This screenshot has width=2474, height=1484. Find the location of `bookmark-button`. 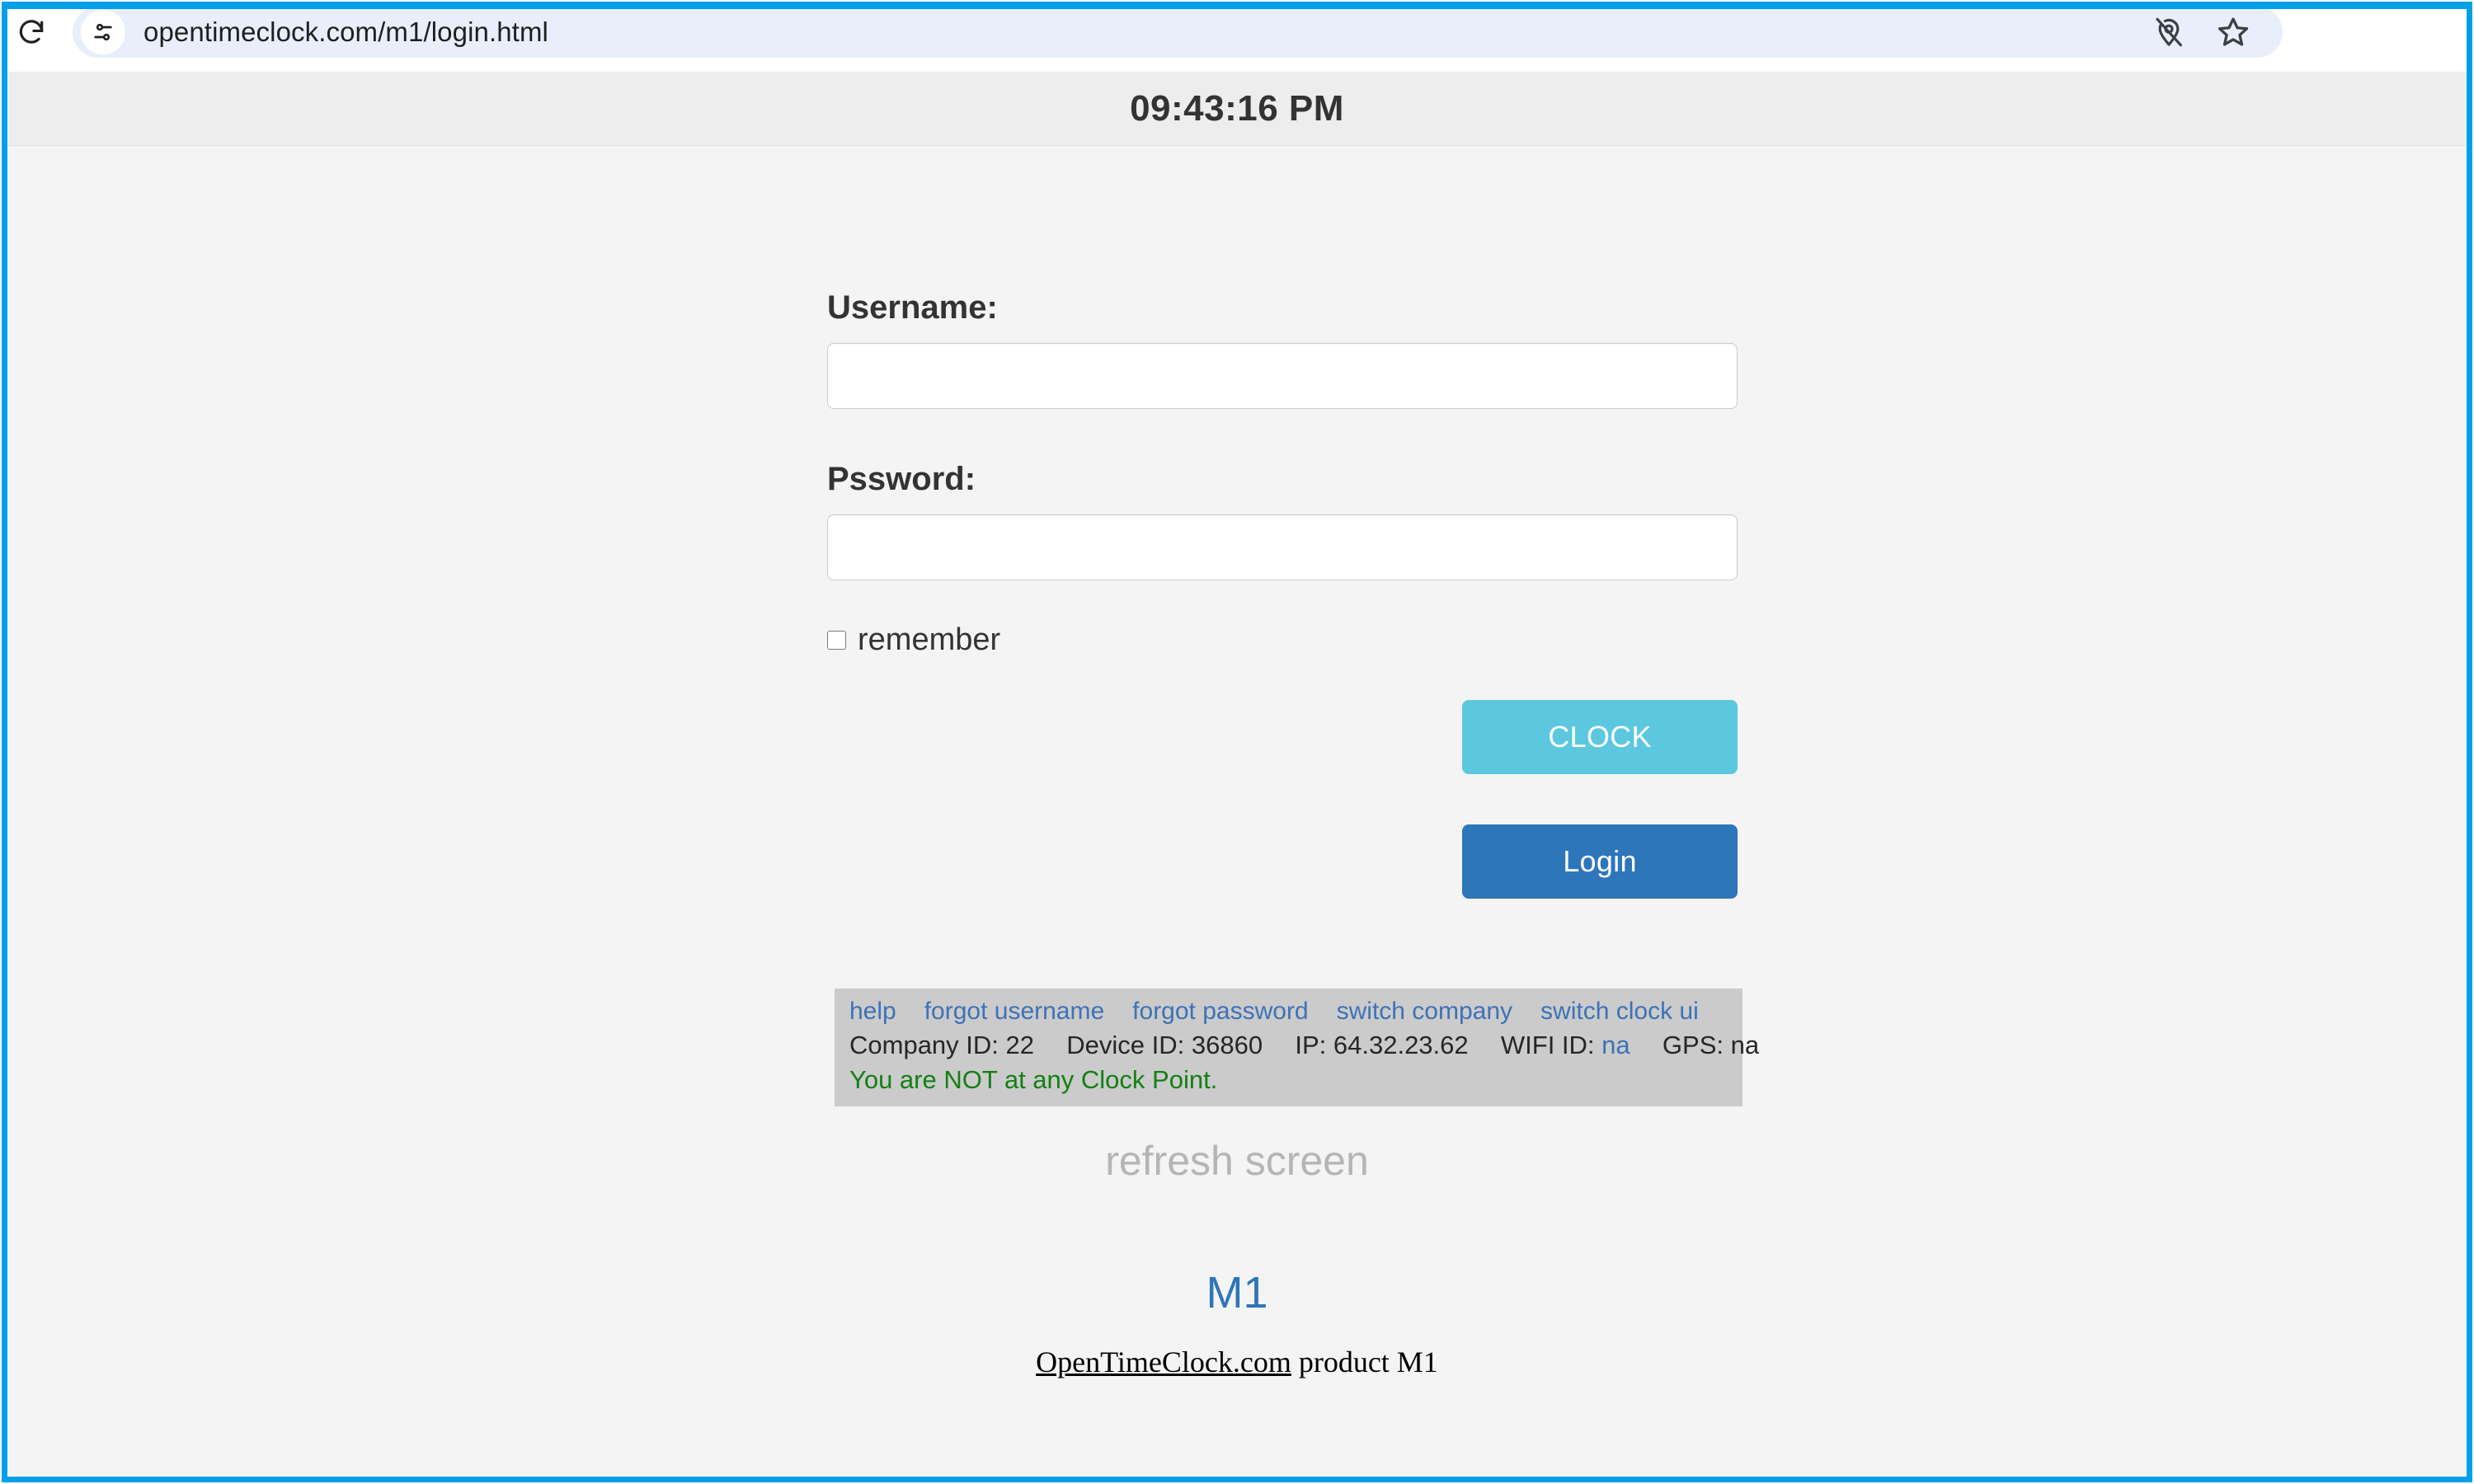

bookmark-button is located at coordinates (2233, 32).